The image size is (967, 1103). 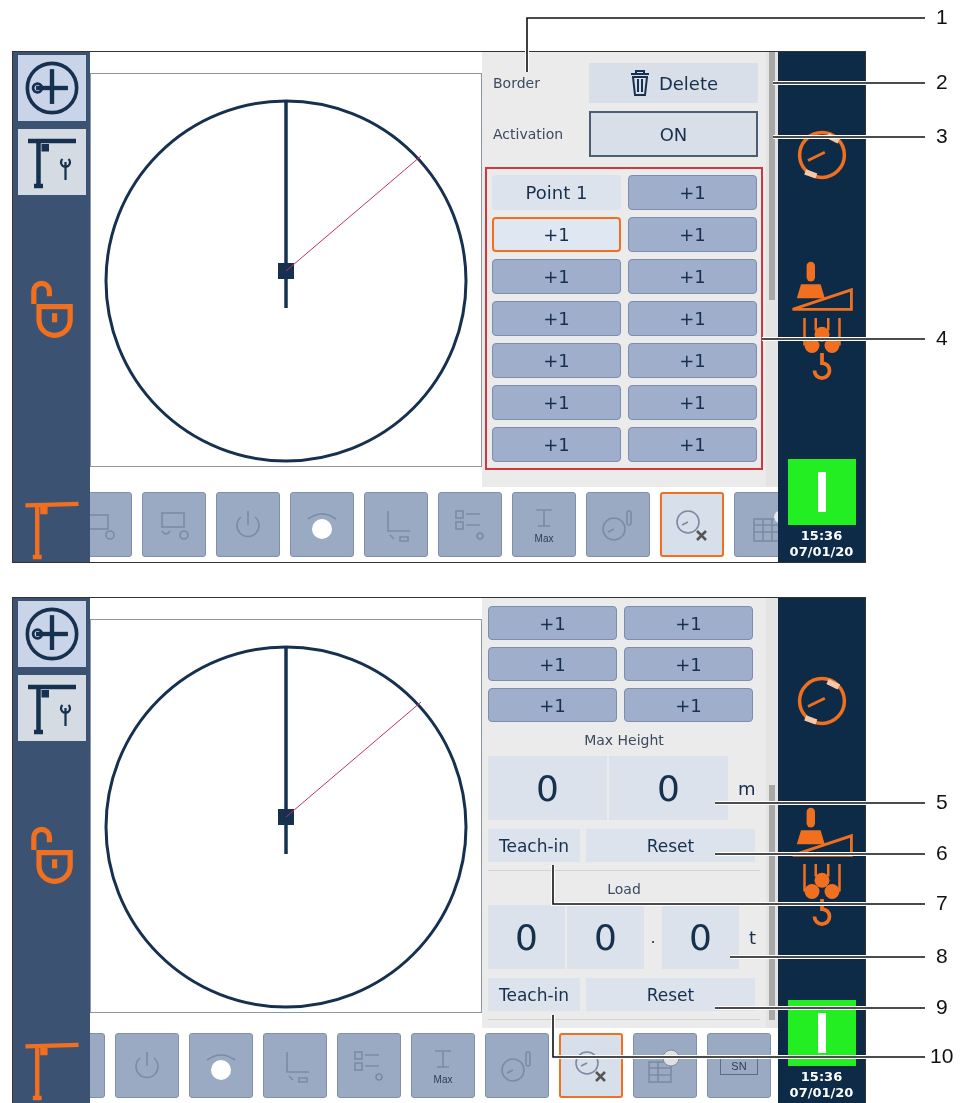 What do you see at coordinates (942, 903) in the screenshot?
I see `callout-number: 7` at bounding box center [942, 903].